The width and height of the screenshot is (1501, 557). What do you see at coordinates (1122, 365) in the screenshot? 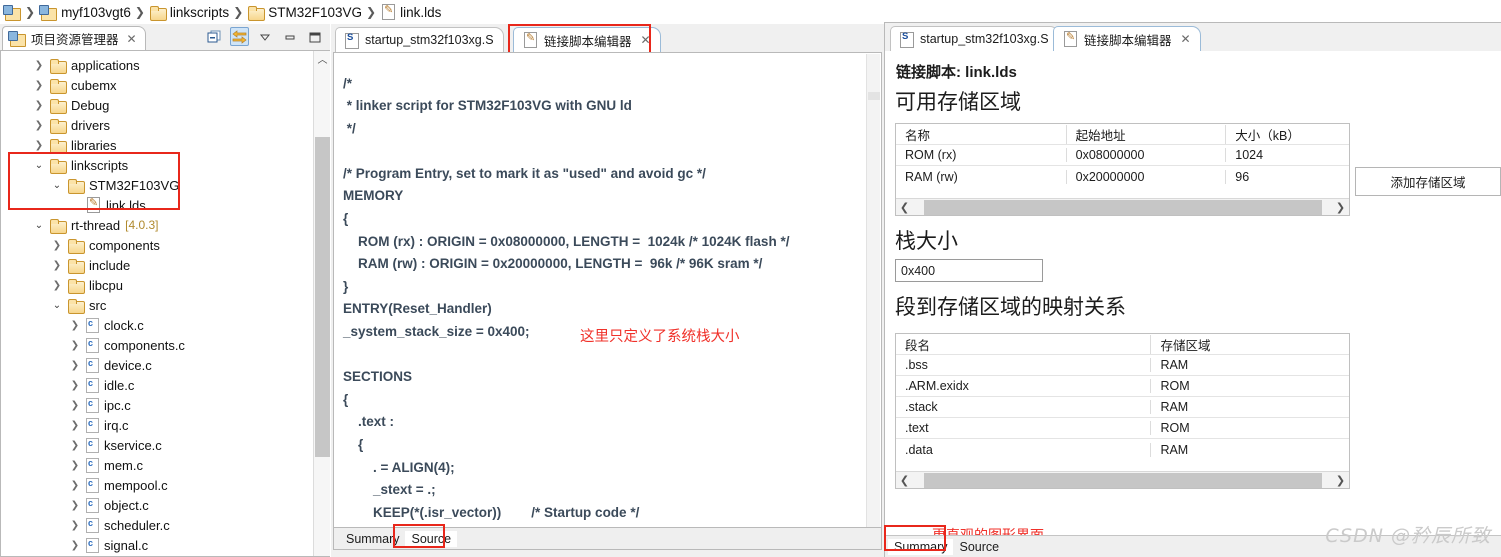
I see `table-row: .bss RAM` at bounding box center [1122, 365].